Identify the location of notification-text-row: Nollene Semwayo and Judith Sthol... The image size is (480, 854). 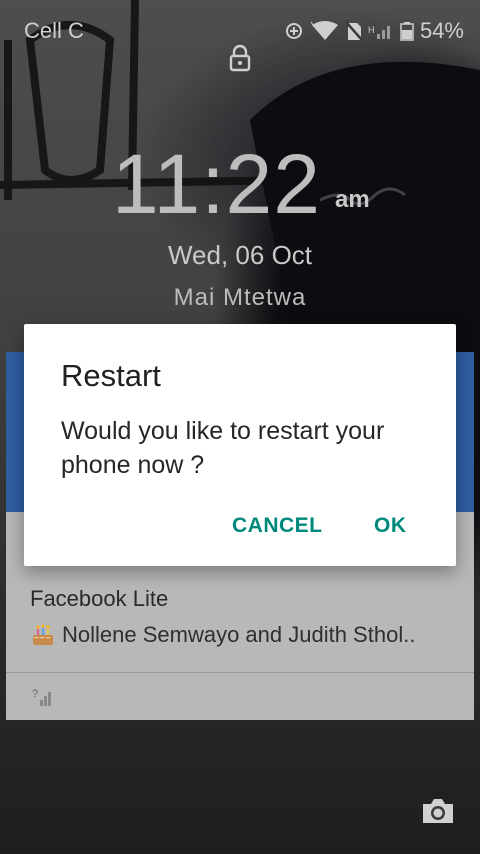
(245, 635).